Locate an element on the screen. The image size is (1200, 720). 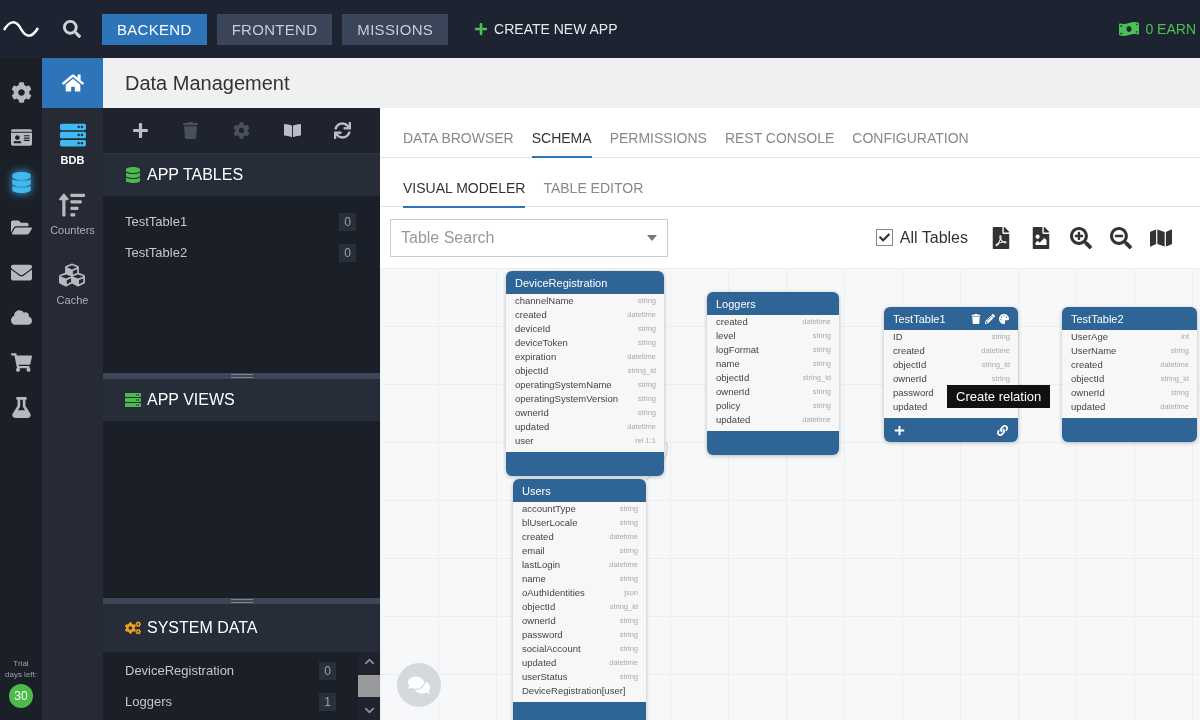
chat-icon is located at coordinates (419, 685).